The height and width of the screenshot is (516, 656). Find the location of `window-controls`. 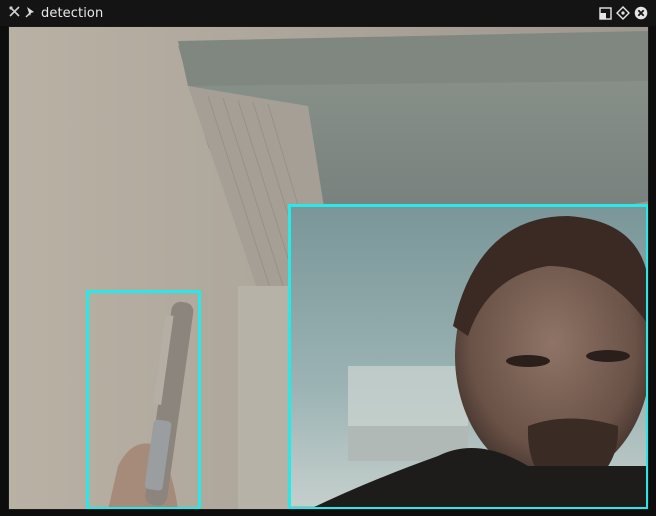

window-controls is located at coordinates (623, 13).